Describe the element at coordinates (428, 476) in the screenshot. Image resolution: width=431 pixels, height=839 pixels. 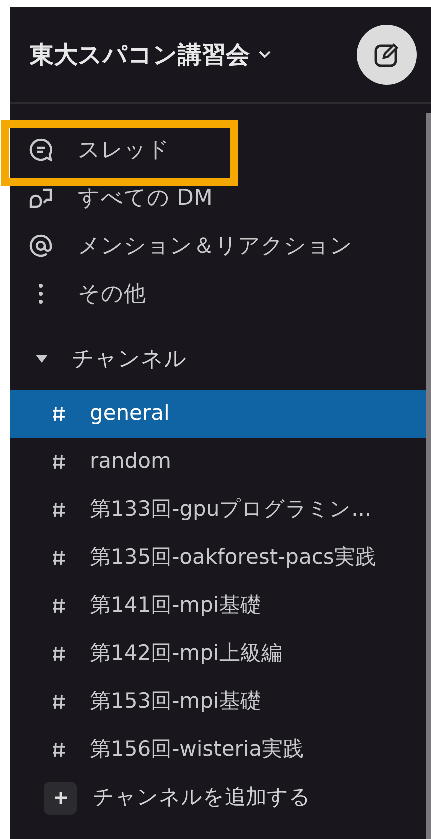
I see `scrollbar` at that location.